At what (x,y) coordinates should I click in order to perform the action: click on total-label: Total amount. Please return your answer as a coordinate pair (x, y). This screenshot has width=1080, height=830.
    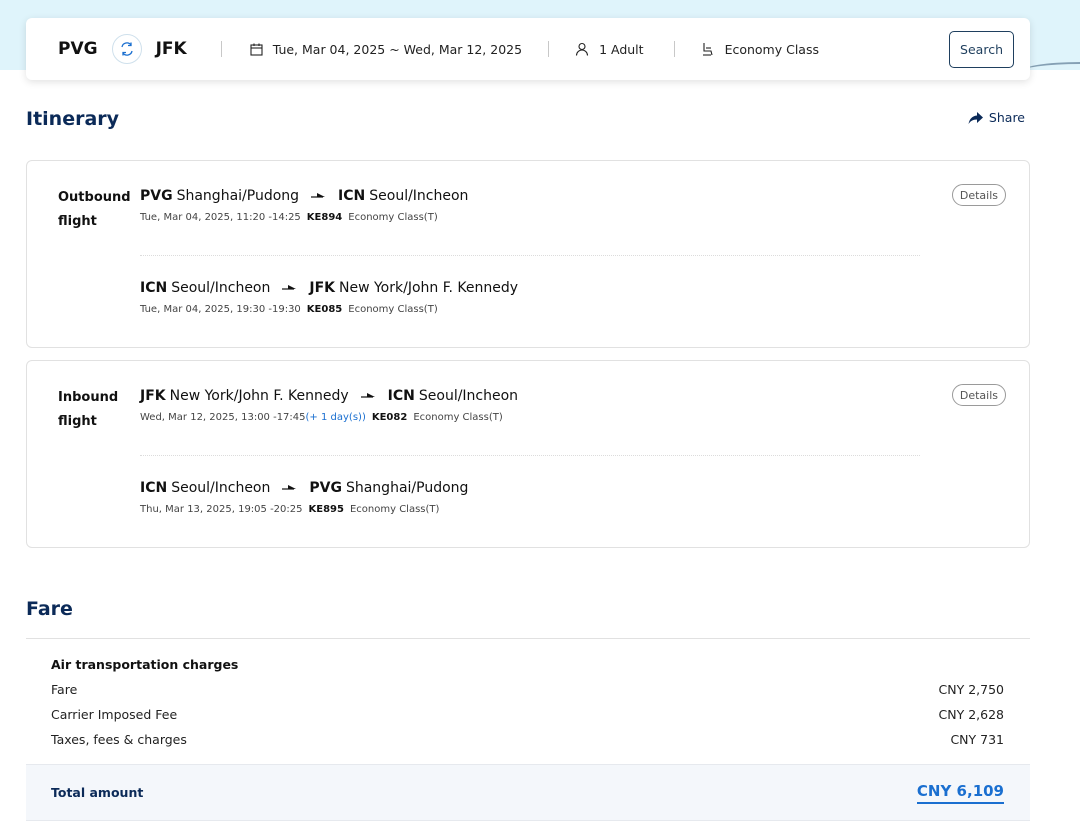
    Looking at the image, I should click on (97, 792).